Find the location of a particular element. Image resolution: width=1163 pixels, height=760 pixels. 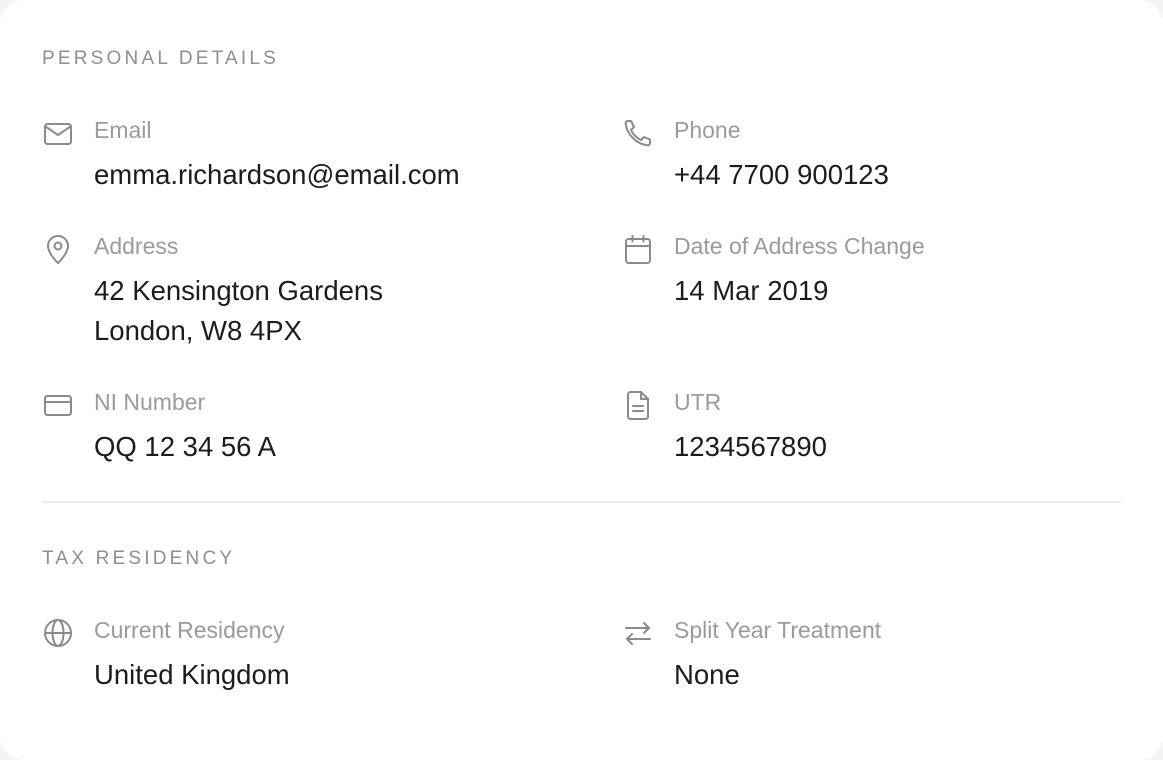

tax-residency-heading: TAX RESIDENCY is located at coordinates (139, 558).